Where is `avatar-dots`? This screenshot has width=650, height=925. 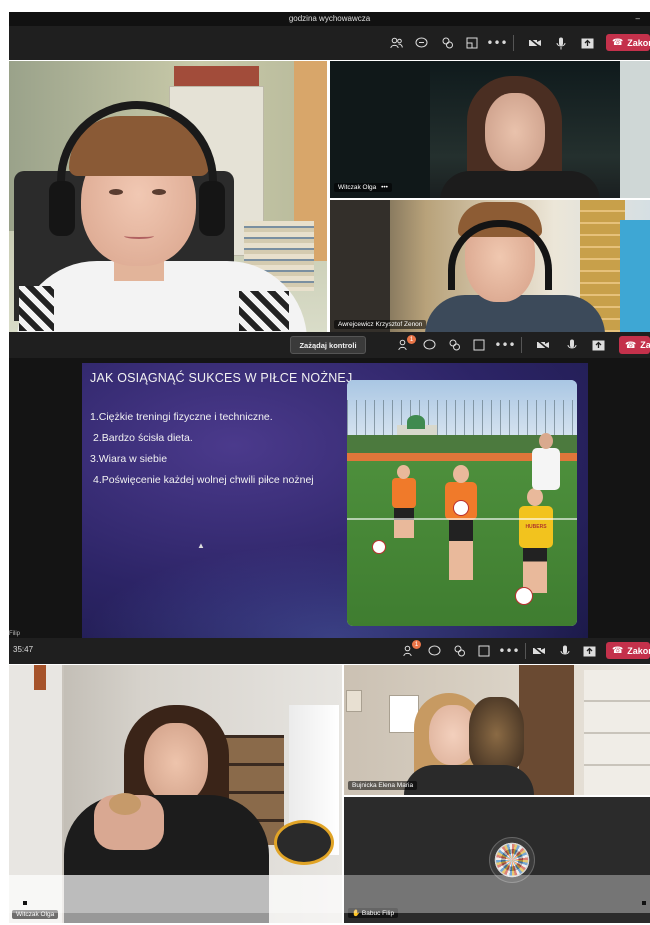 avatar-dots is located at coordinates (512, 860).